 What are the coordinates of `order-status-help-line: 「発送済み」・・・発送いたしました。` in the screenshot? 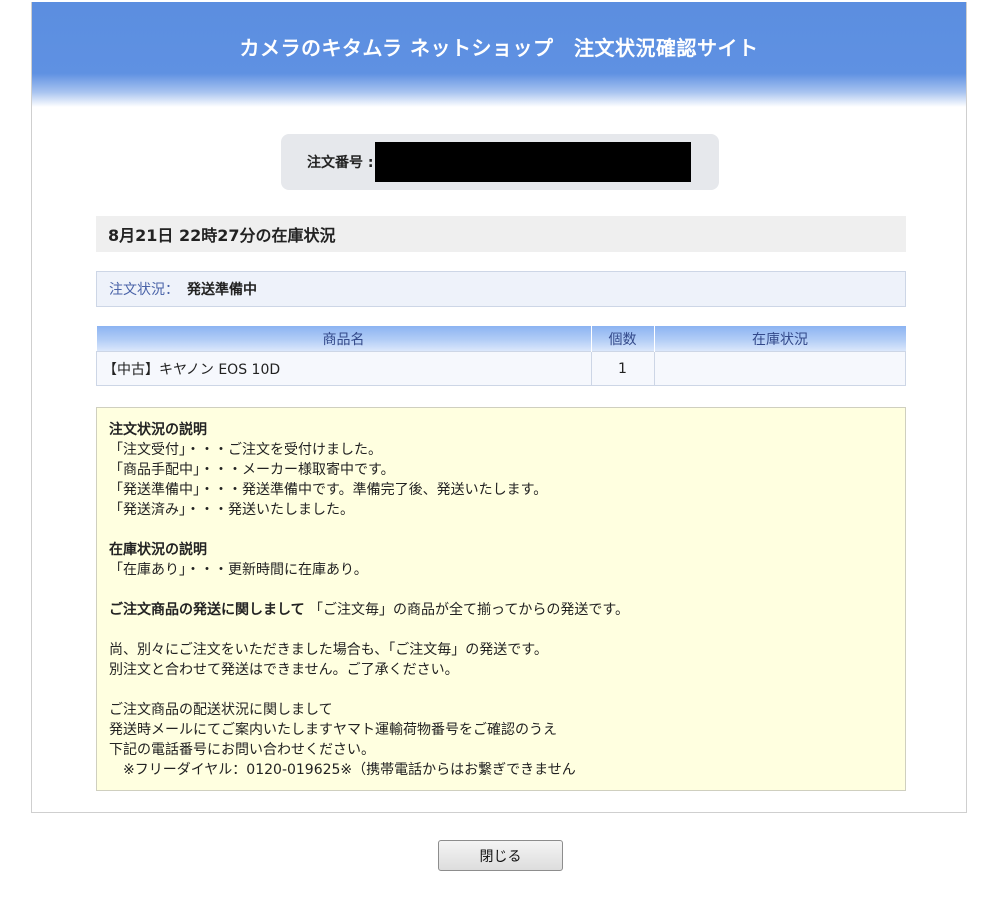 It's located at (231, 510).